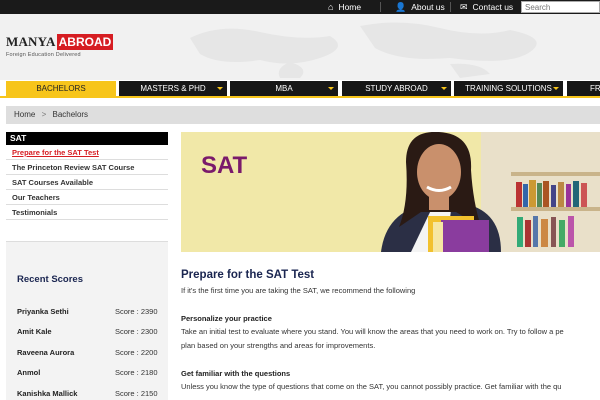  Describe the element at coordinates (136, 393) in the screenshot. I see `student-score: Score : 2150` at that location.